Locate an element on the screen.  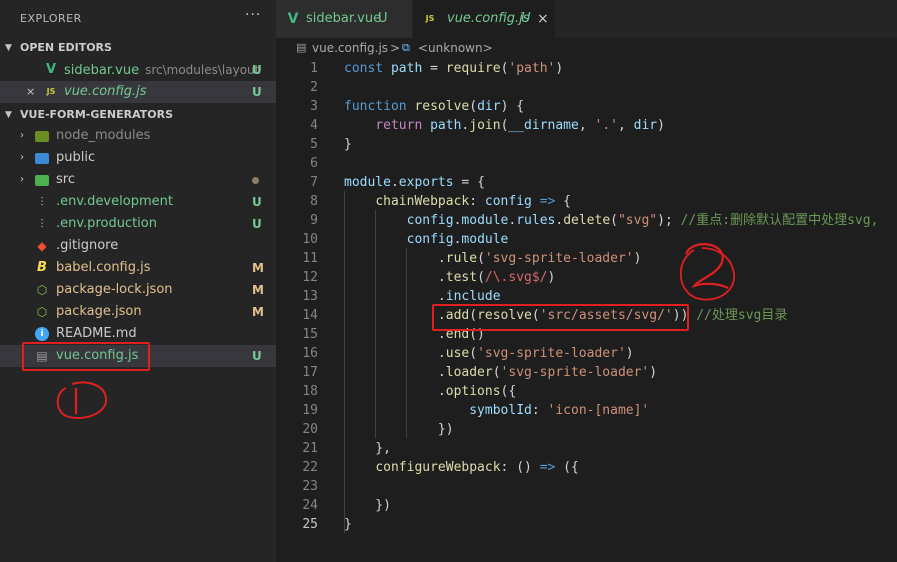
code-token: => is located at coordinates (547, 201).